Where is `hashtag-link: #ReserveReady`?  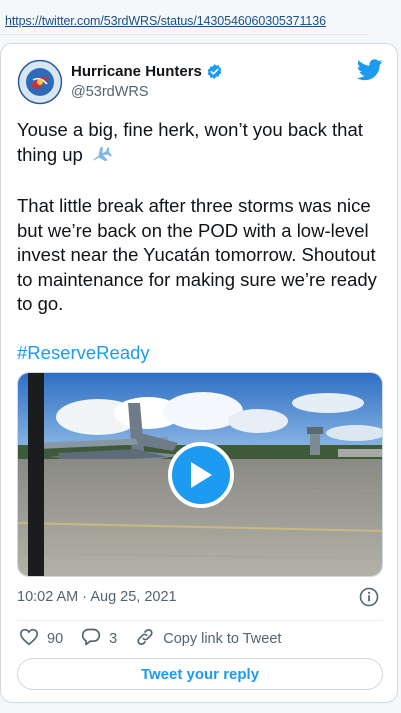
hashtag-link: #ReserveReady is located at coordinates (199, 353).